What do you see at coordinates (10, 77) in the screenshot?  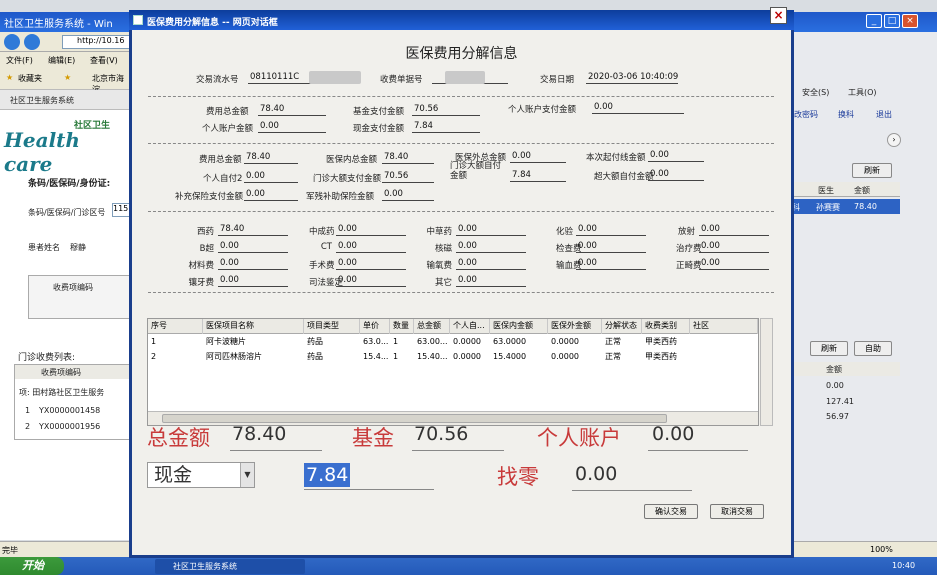 I see `star-icon: ★` at bounding box center [10, 77].